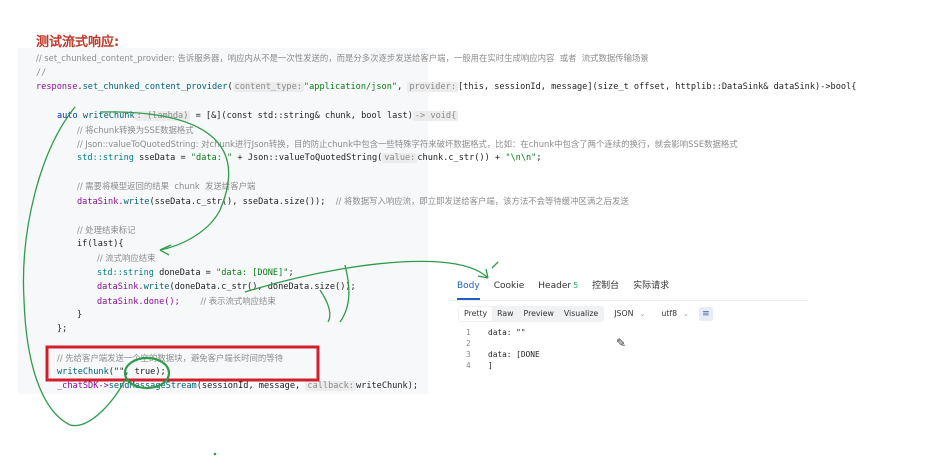 The height and width of the screenshot is (470, 931). I want to click on code-text: if(last){, so click(100, 244).